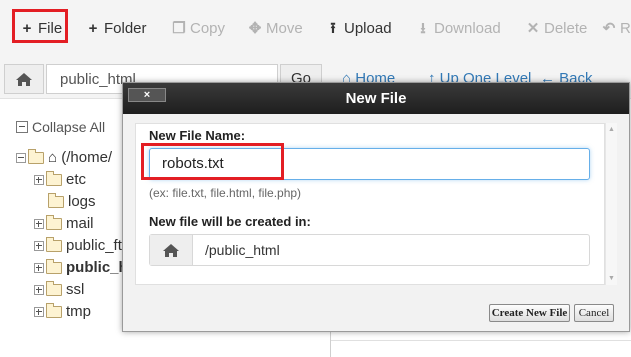 The height and width of the screenshot is (357, 631). I want to click on destination-value: /public_html, so click(242, 250).